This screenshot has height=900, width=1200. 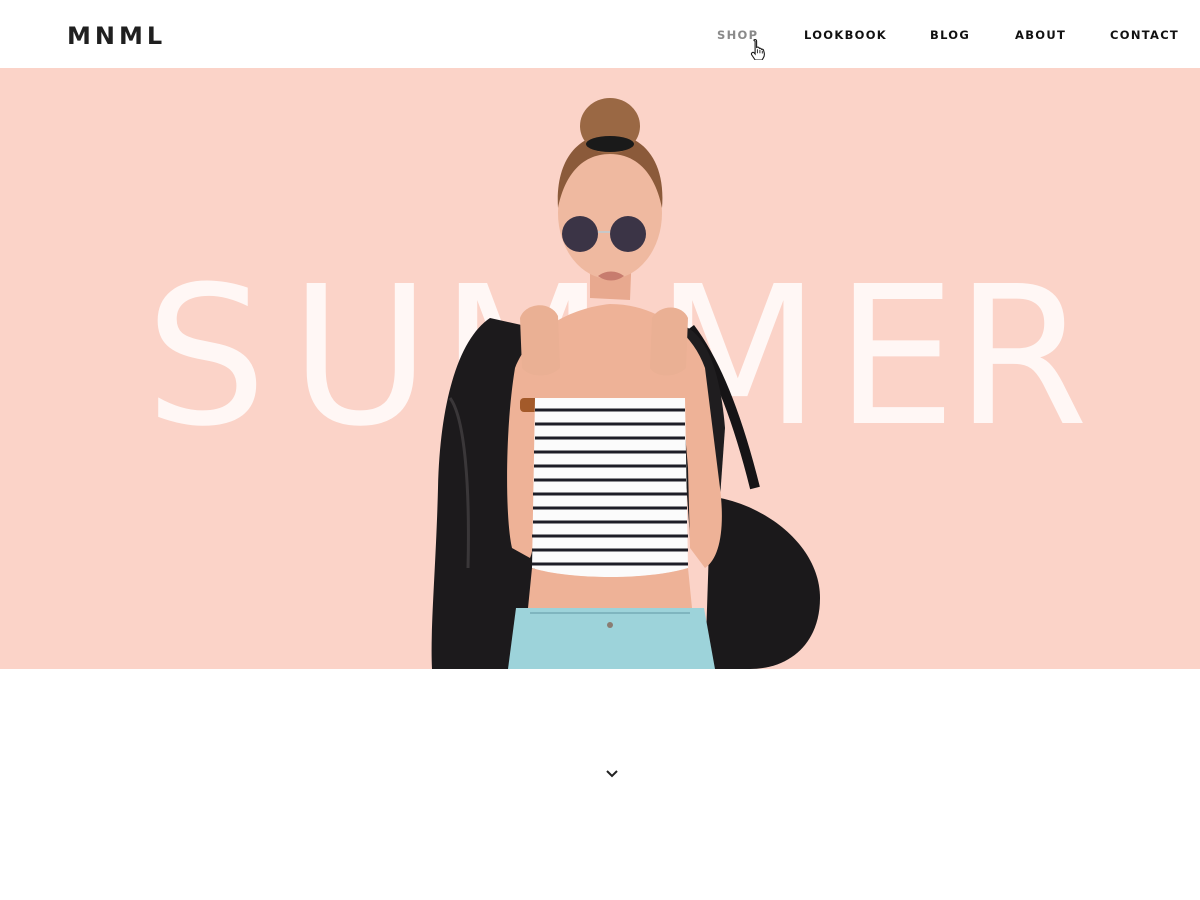 I want to click on main-nav: SHOP LOOKBOOK BLOG ABOUT CONTACT, so click(x=600, y=36).